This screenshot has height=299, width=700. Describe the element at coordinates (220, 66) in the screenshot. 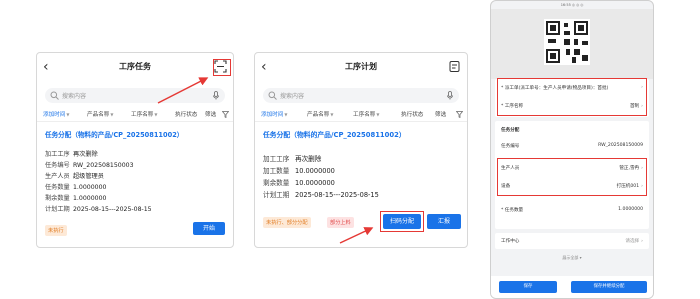

I see `scan-icon` at that location.